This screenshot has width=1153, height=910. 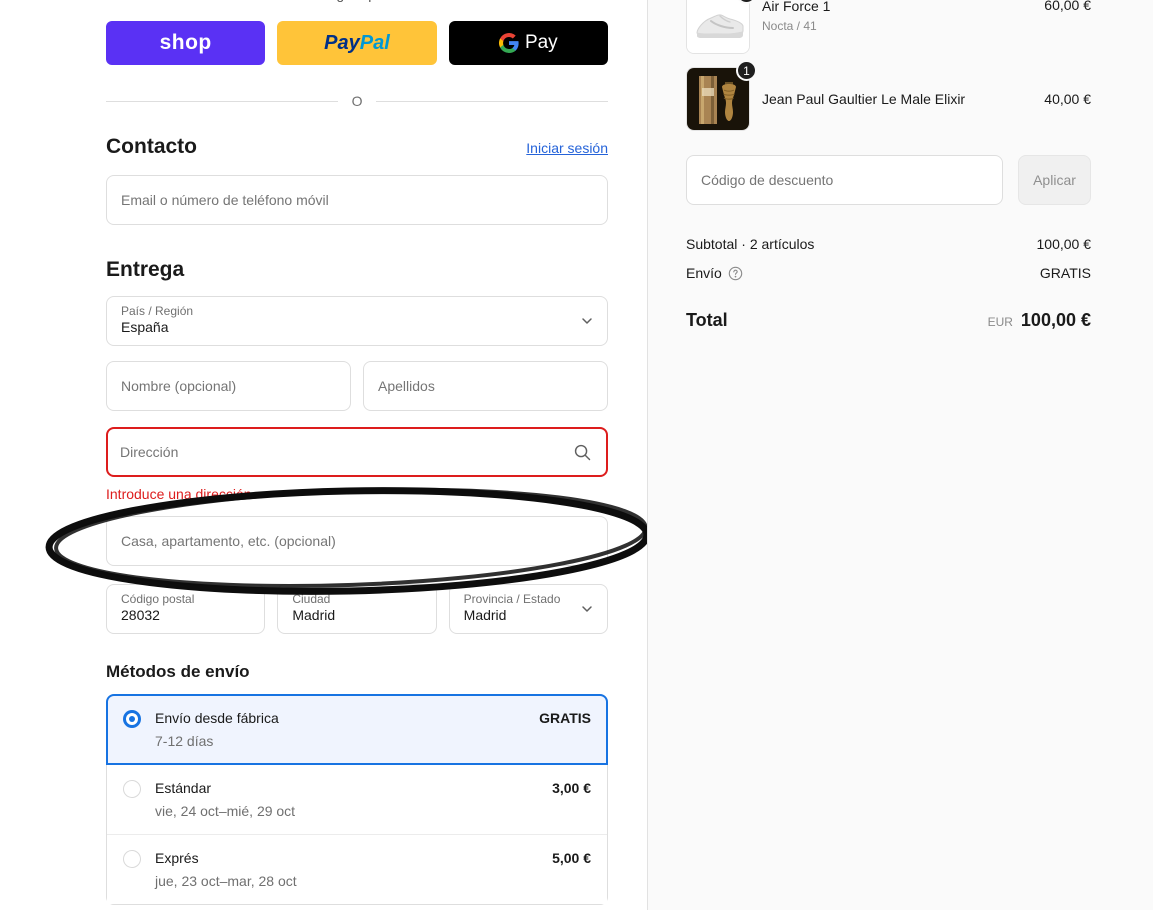 What do you see at coordinates (888, 27) in the screenshot?
I see `cart-item-air-force-1: 1 Air Force 1 Nocta / 41 60,00 €` at bounding box center [888, 27].